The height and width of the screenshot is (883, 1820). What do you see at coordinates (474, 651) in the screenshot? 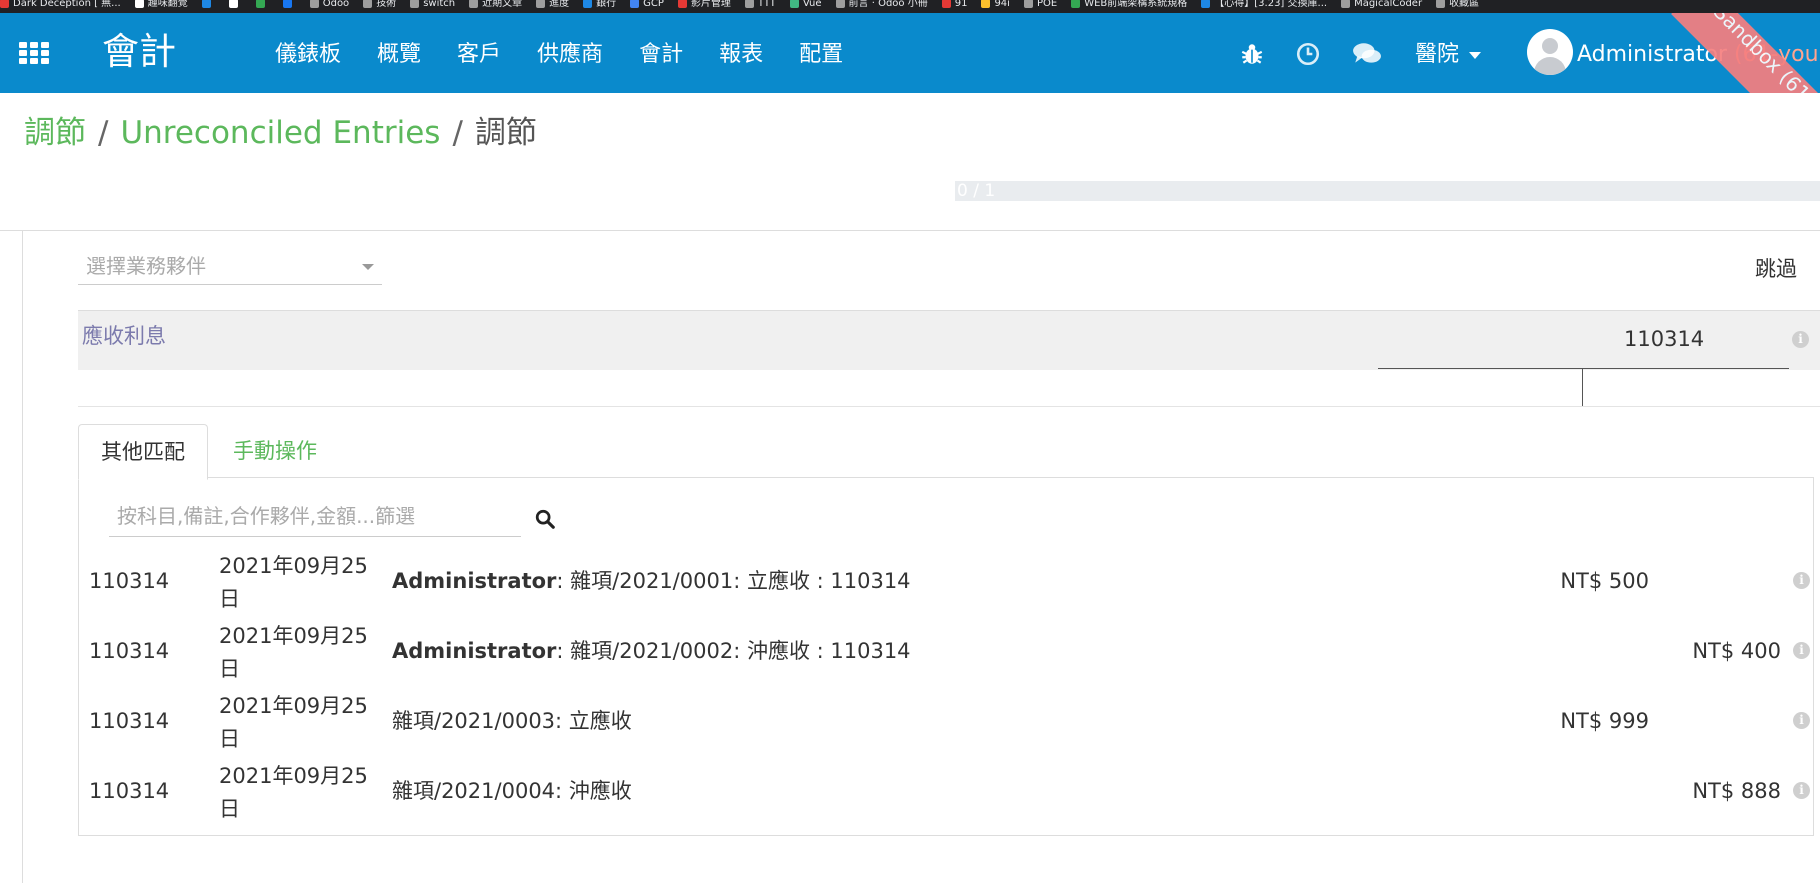
I see `line-partner: Administrator` at bounding box center [474, 651].